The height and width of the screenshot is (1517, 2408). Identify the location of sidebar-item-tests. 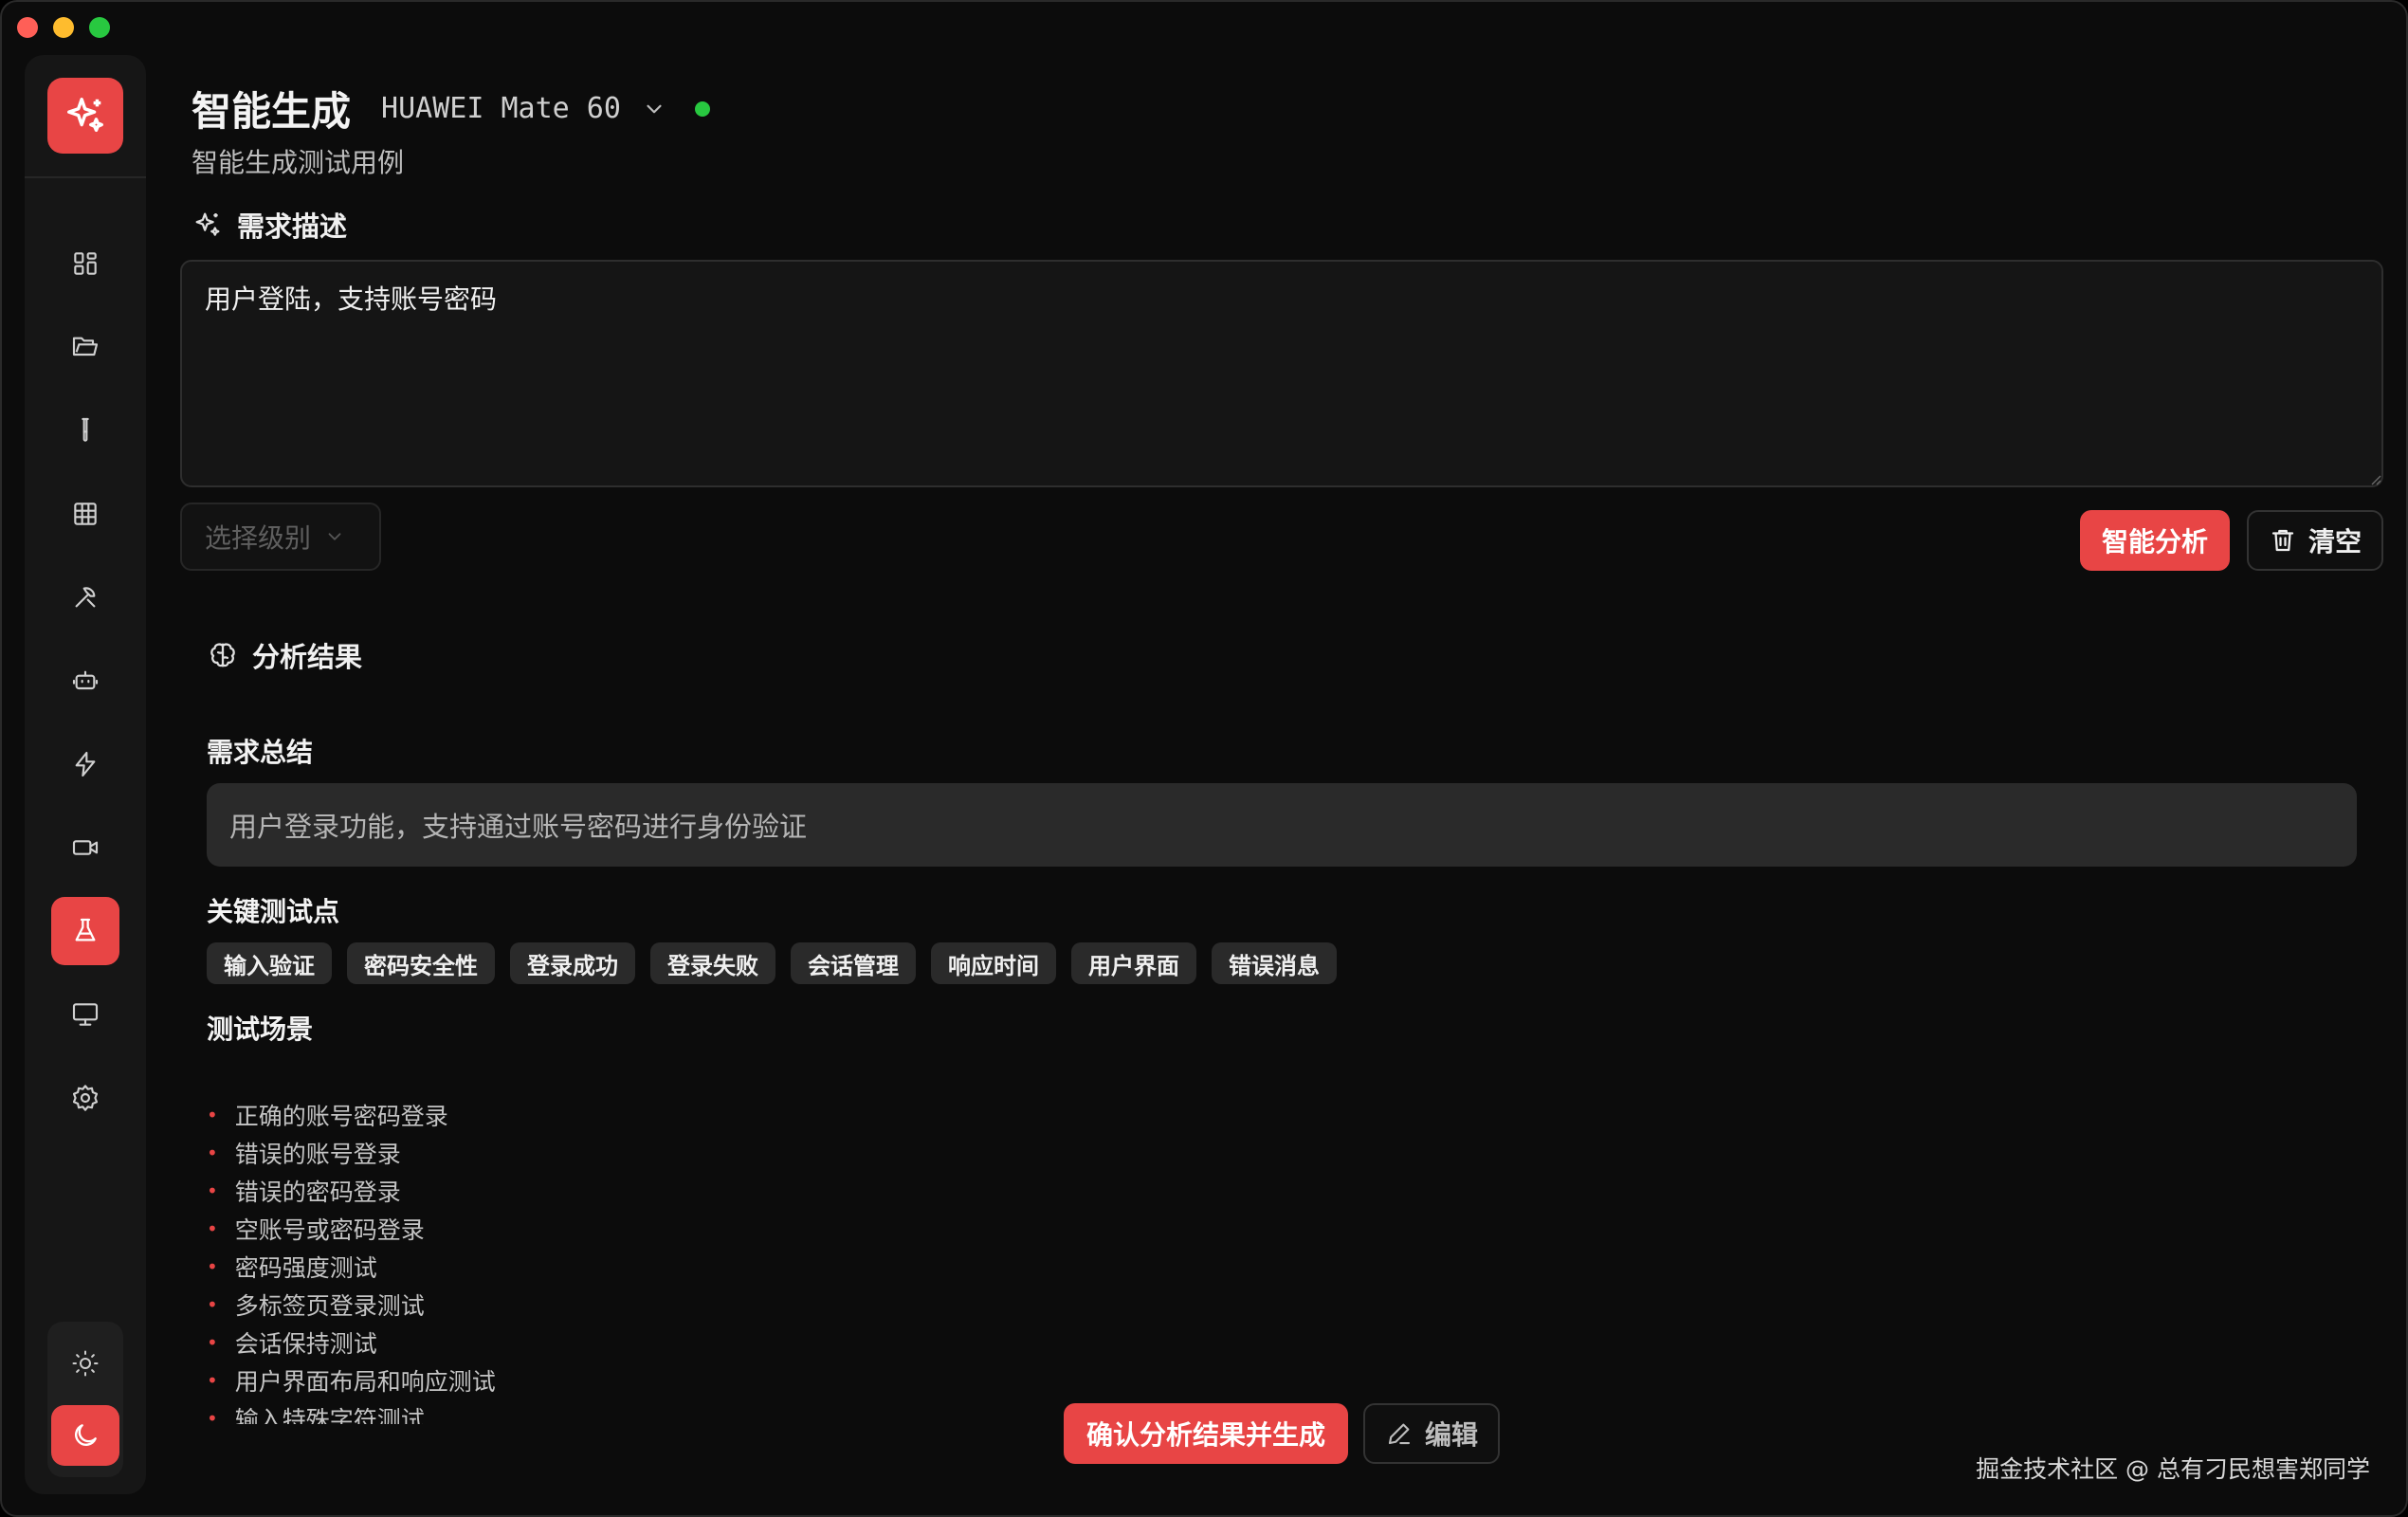
(85, 430).